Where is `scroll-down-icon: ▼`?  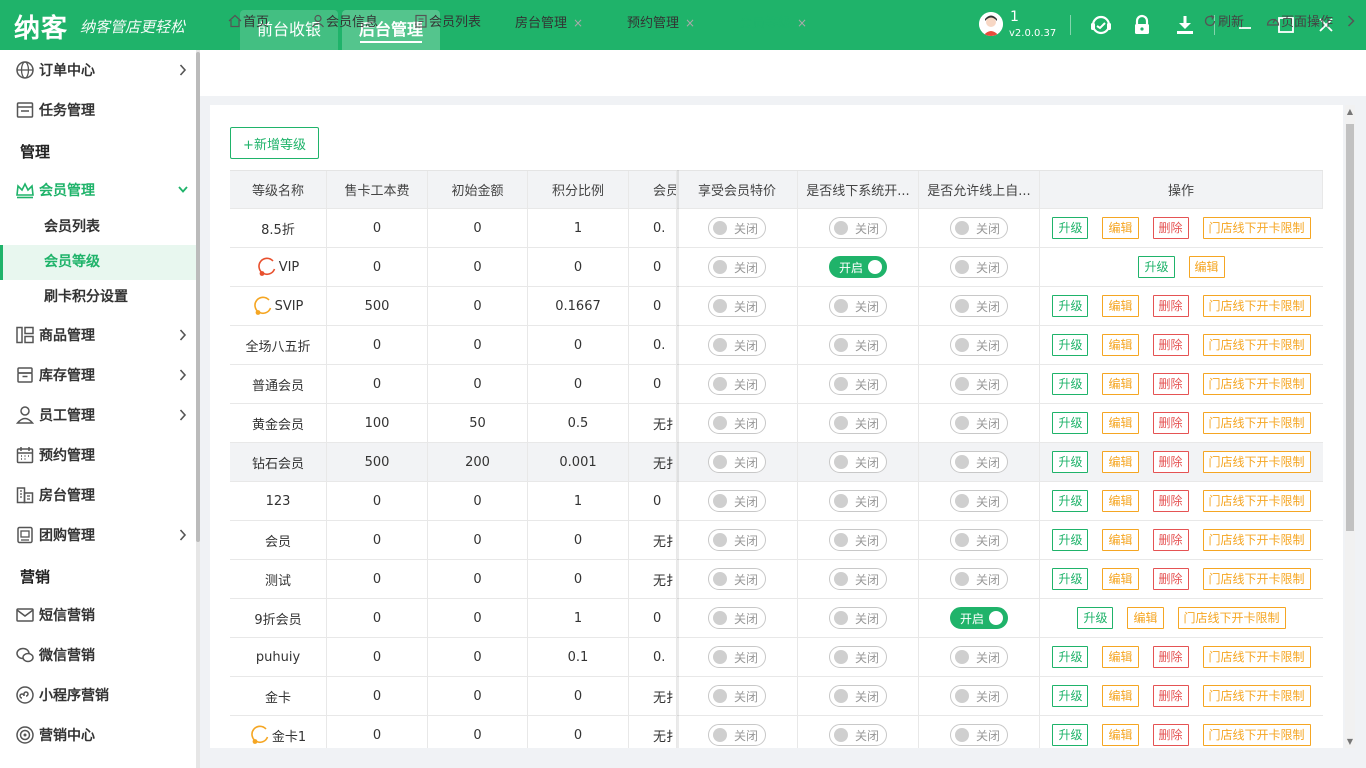
scroll-down-icon: ▼ is located at coordinates (1350, 742).